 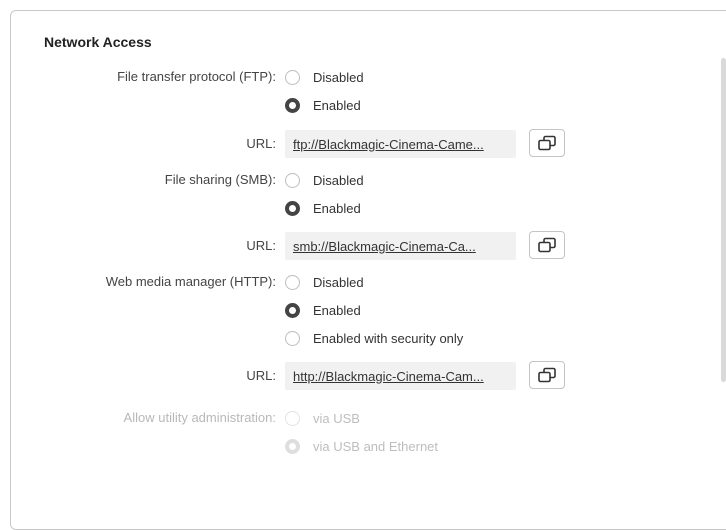 I want to click on smb-enabled-label: Enabled, so click(x=337, y=208).